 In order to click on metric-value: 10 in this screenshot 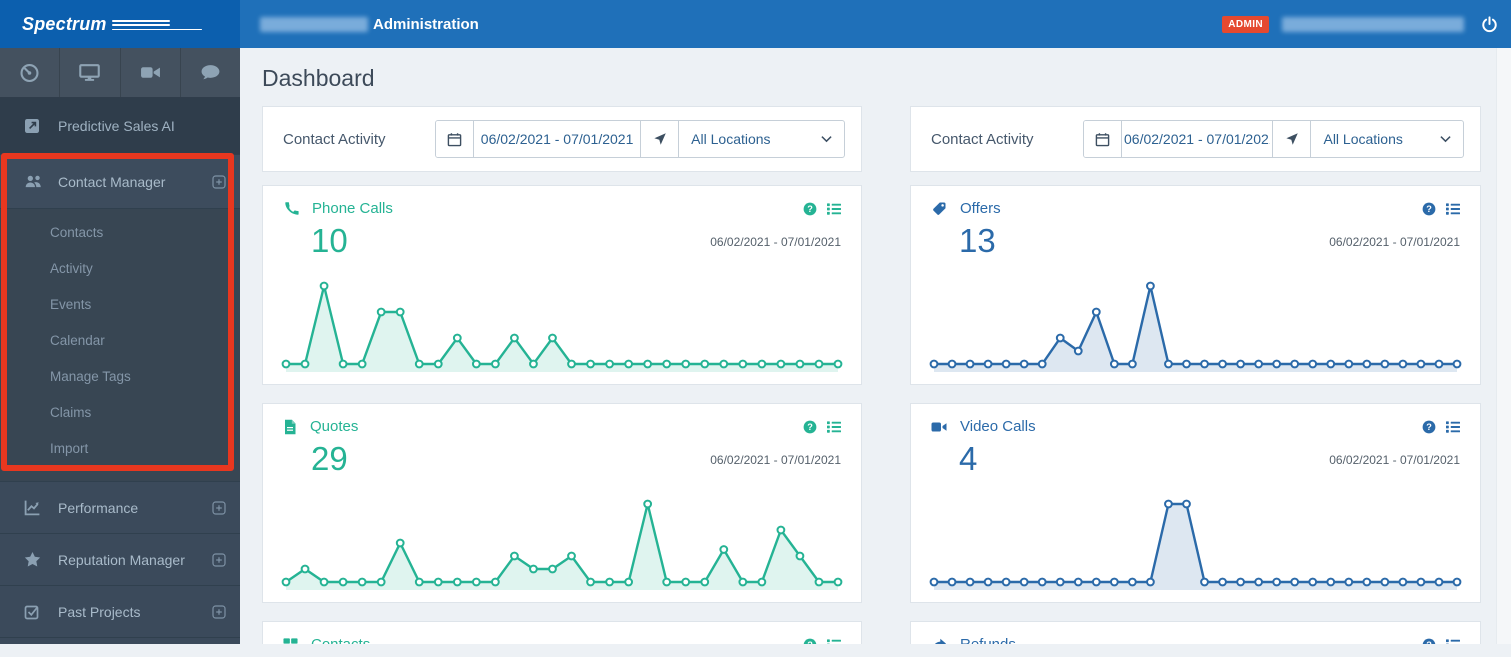, I will do `click(329, 241)`.